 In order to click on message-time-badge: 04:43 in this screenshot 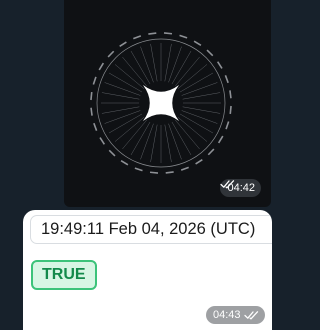, I will do `click(235, 315)`.